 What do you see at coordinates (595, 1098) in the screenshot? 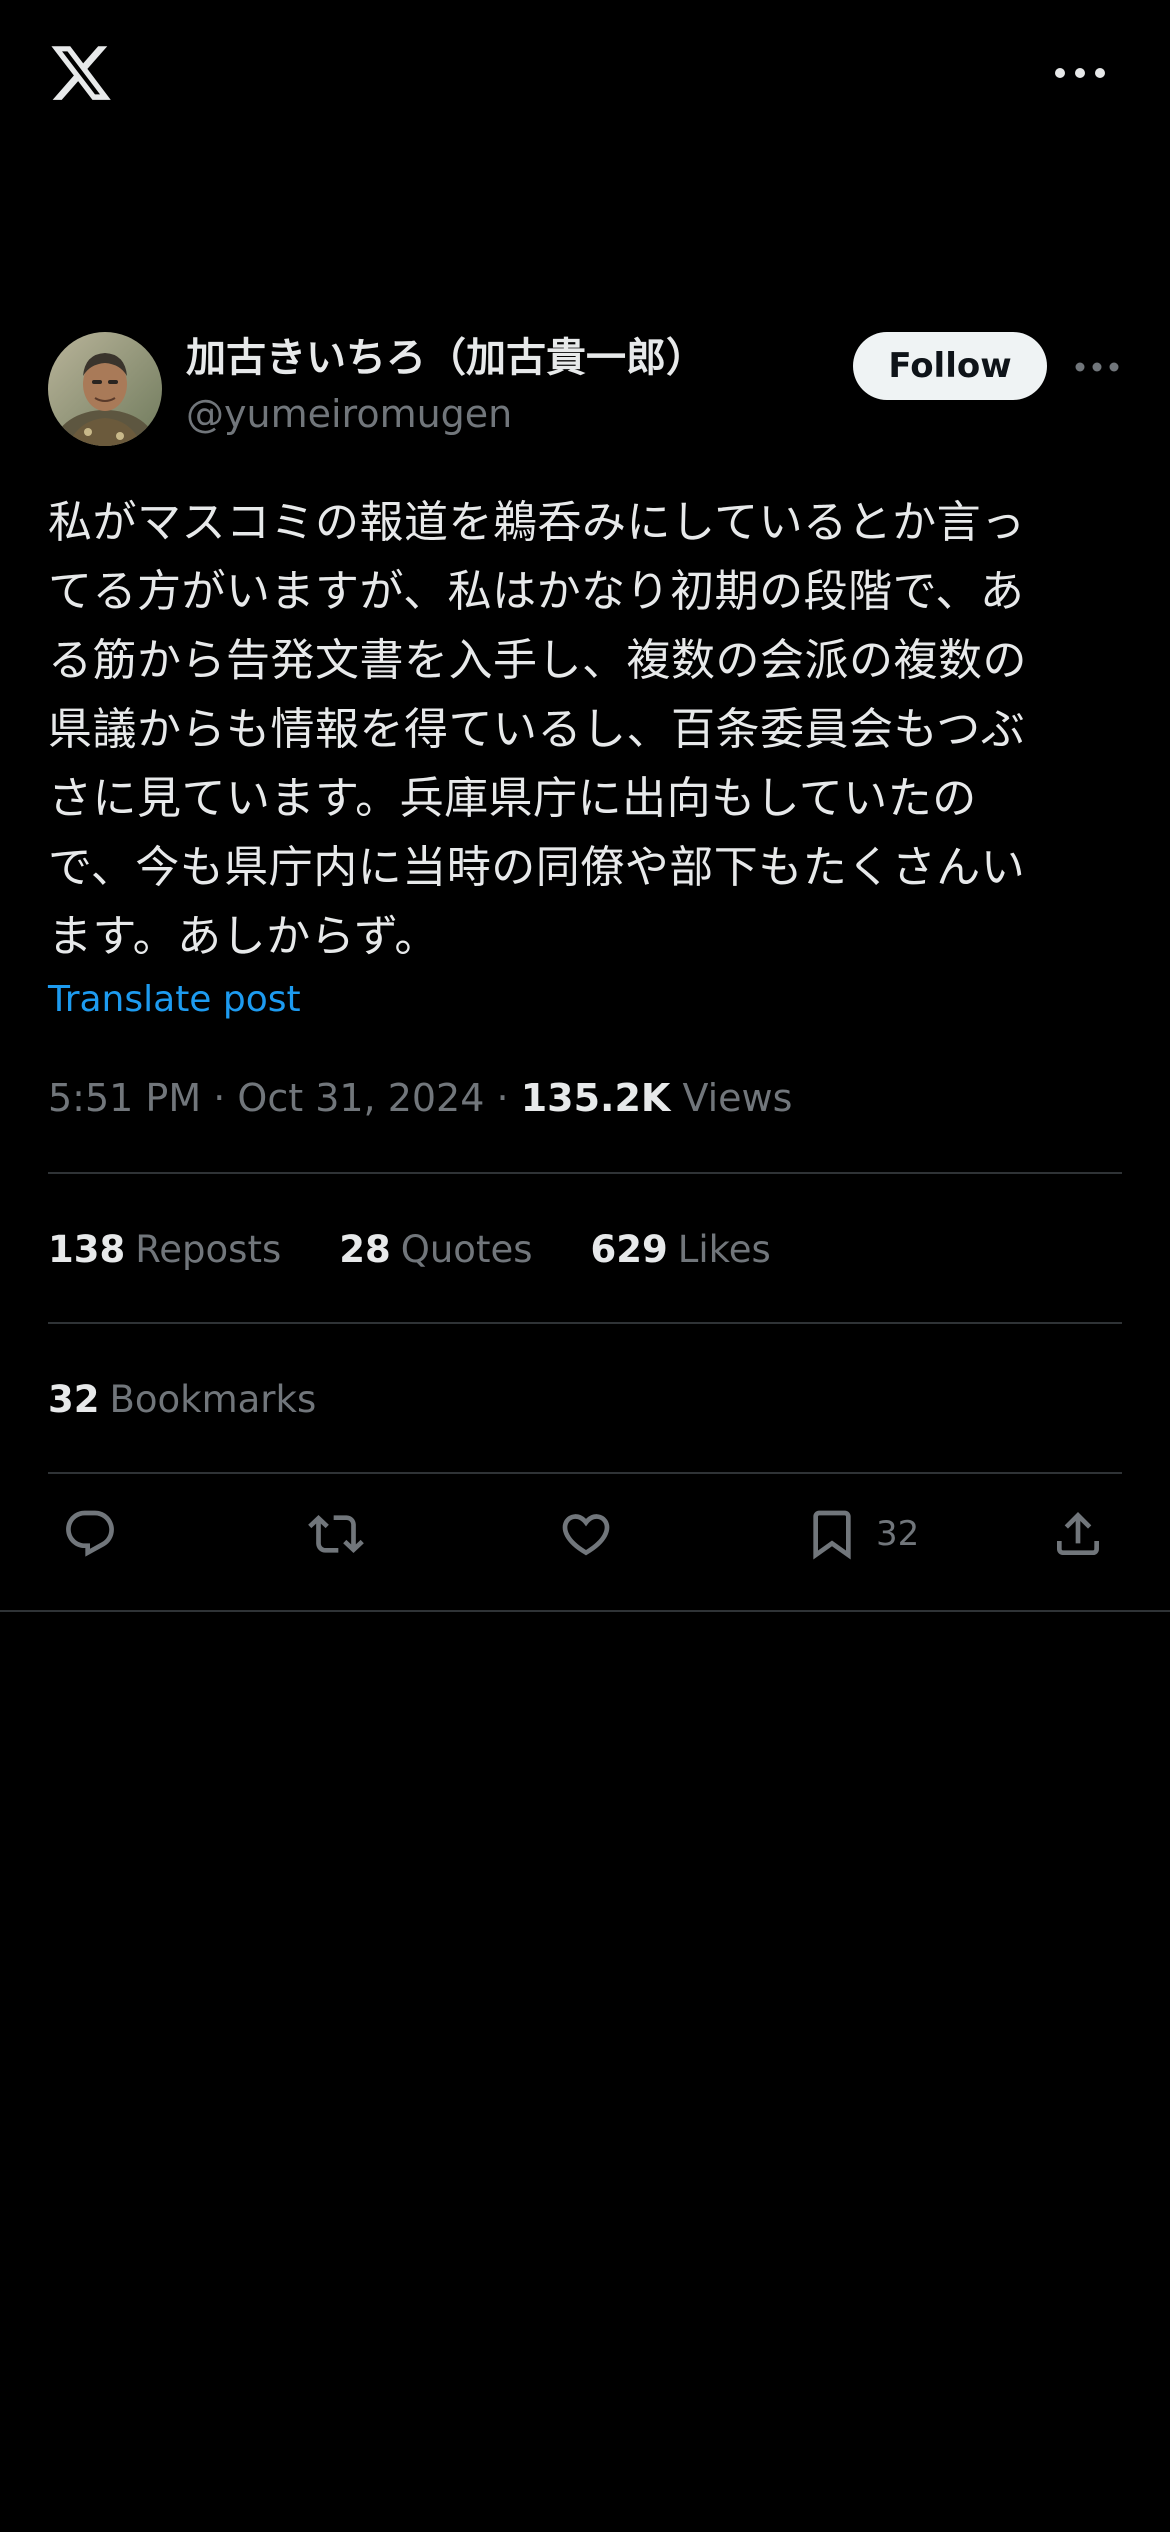
I see `views-count: 135.2K` at bounding box center [595, 1098].